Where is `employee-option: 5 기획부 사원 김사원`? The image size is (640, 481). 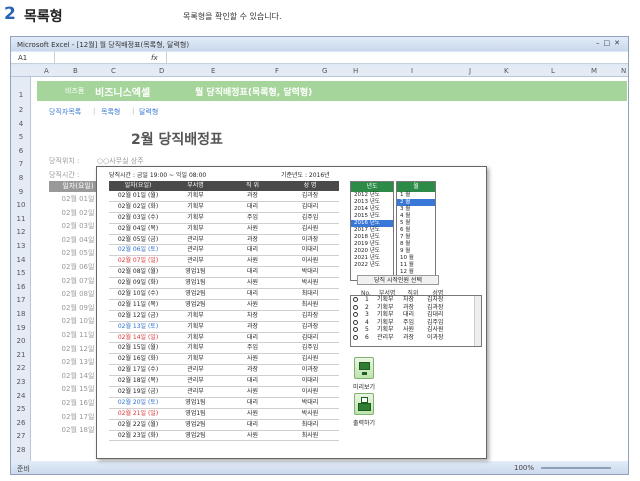
employee-option: 5 기획부 사원 김사원 is located at coordinates (416, 330).